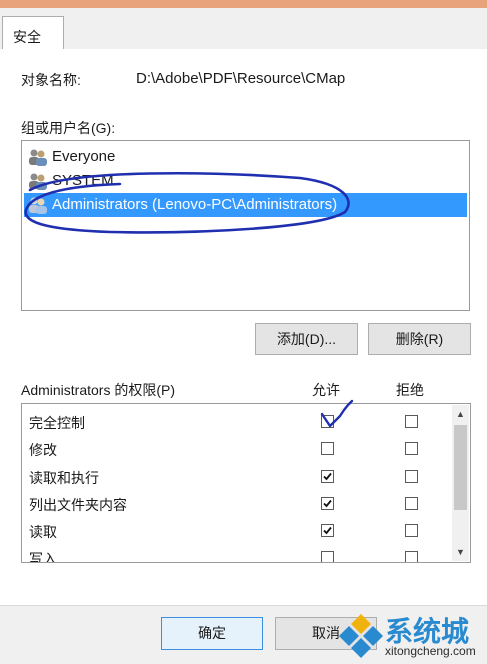  What do you see at coordinates (68, 128) in the screenshot?
I see `group-user-label: 组或用户名(G):` at bounding box center [68, 128].